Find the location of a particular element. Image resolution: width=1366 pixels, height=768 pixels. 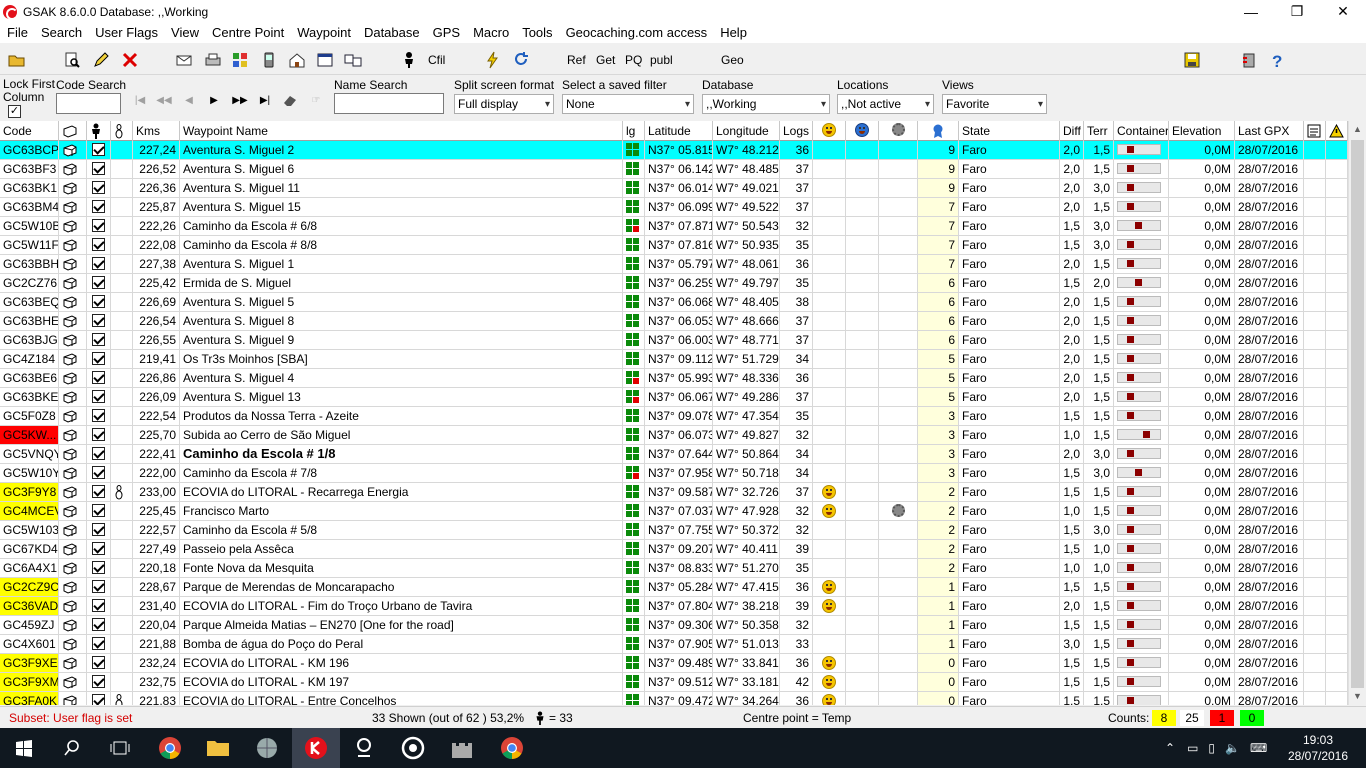

user-filter-button is located at coordinates (409, 60).